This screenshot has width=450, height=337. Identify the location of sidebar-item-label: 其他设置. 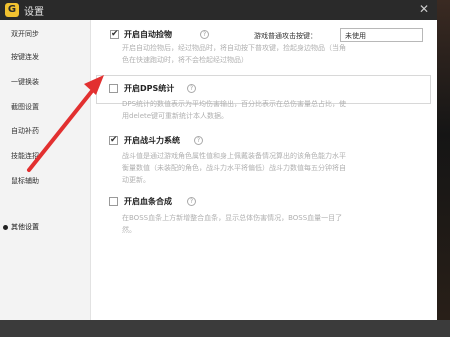
(25, 227).